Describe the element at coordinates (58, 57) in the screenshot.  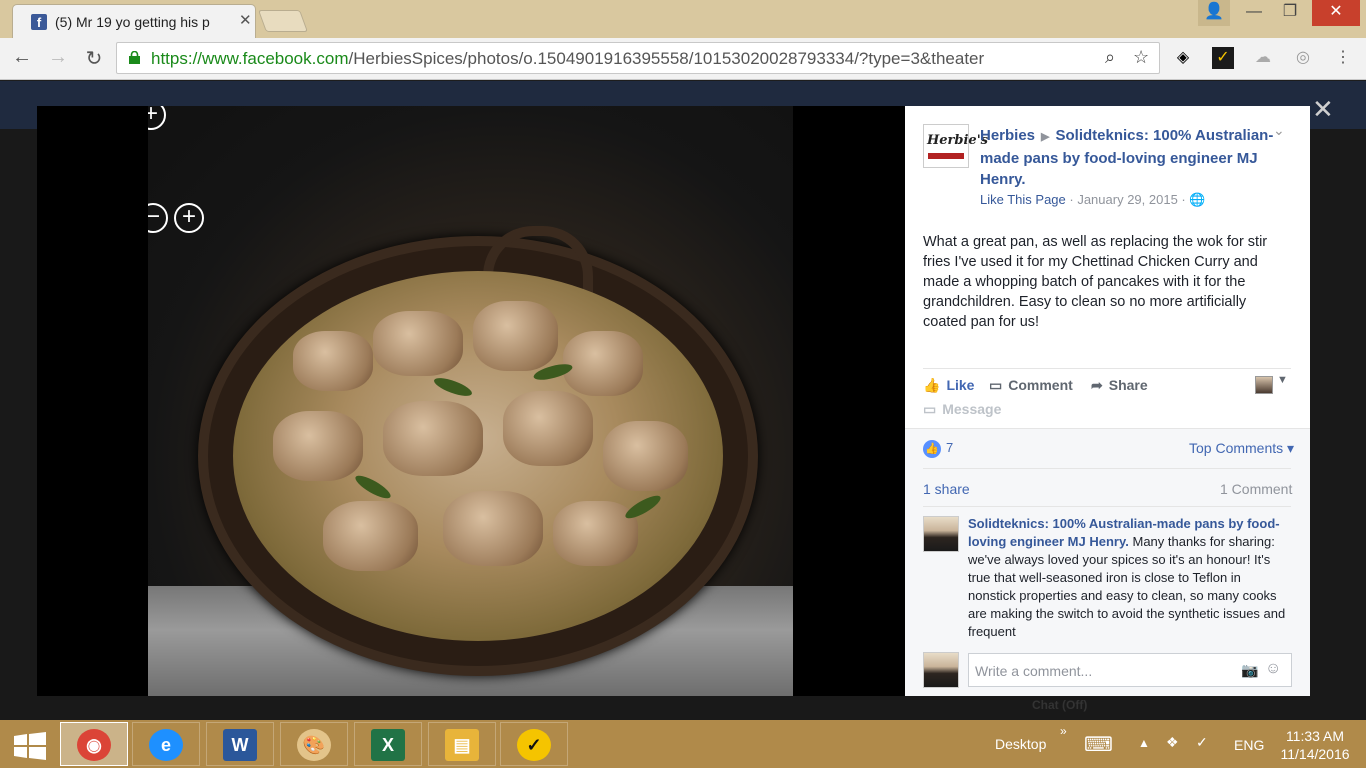
I see `forward-arrow-icon: →` at that location.